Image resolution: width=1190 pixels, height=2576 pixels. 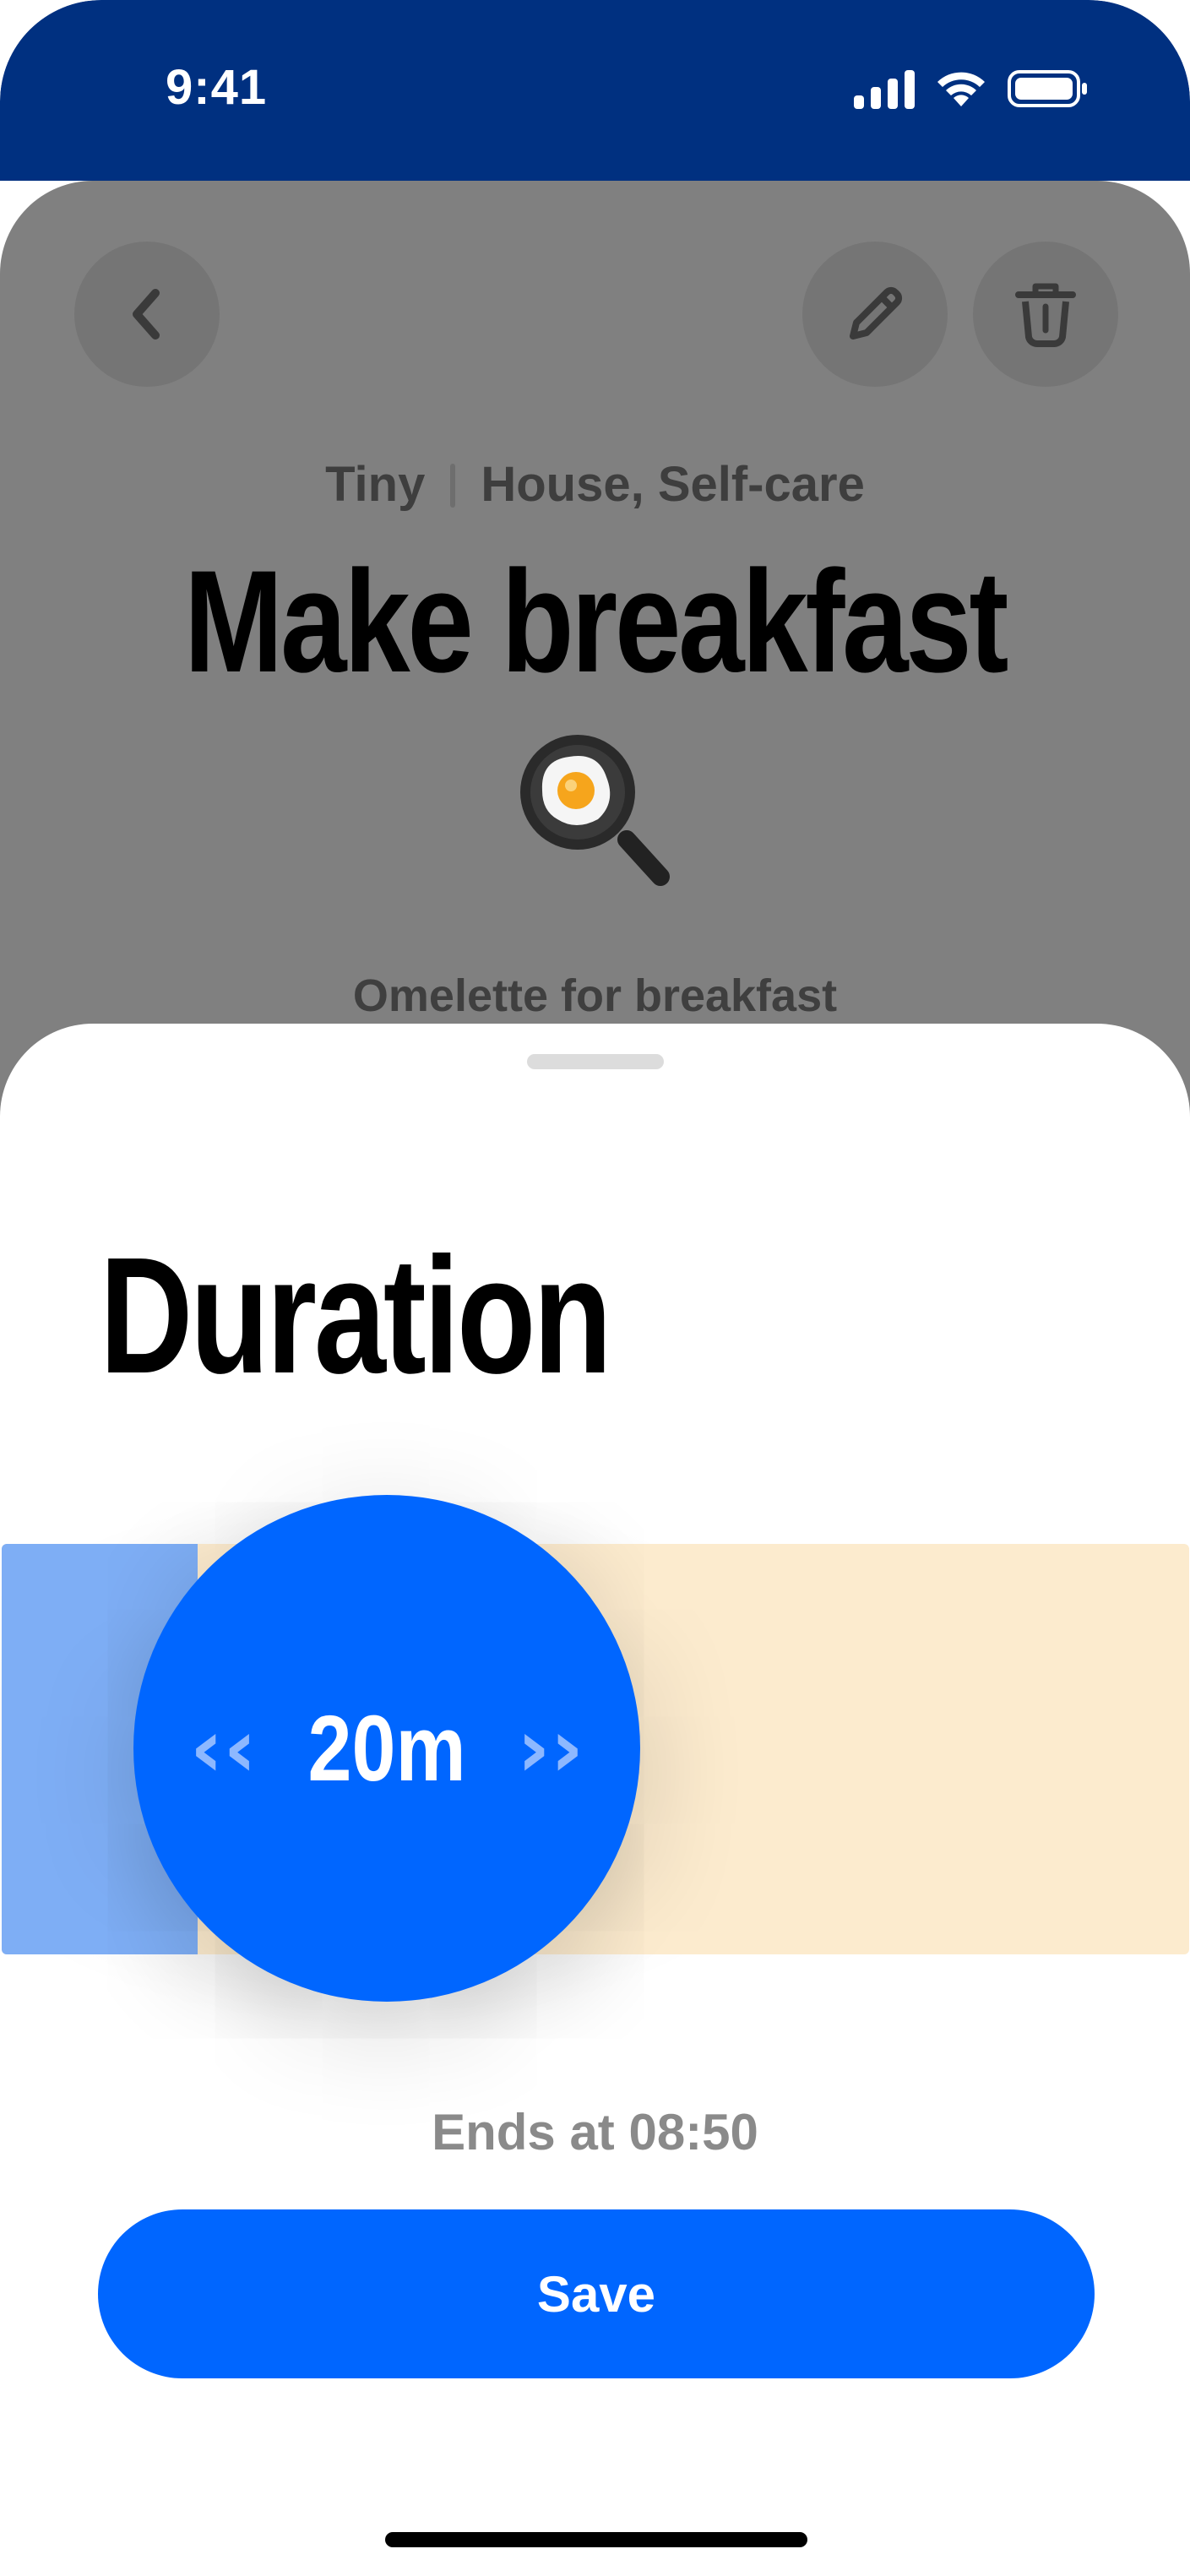 What do you see at coordinates (885, 88) in the screenshot?
I see `cellular-signal-icon` at bounding box center [885, 88].